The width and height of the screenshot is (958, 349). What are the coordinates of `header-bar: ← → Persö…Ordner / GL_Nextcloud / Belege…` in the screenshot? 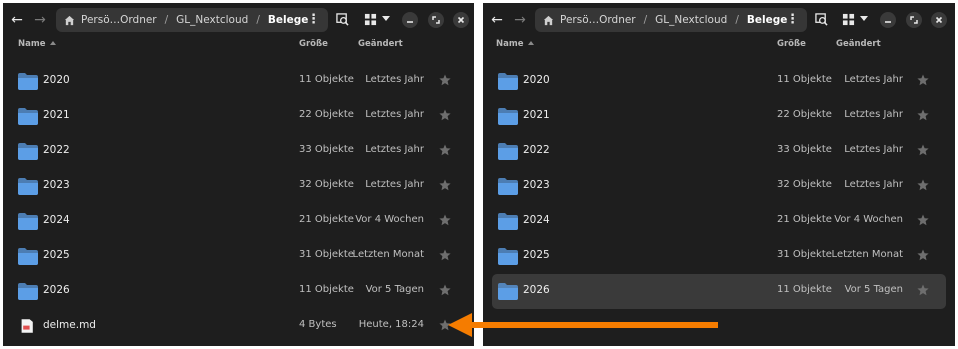 It's located at (719, 19).